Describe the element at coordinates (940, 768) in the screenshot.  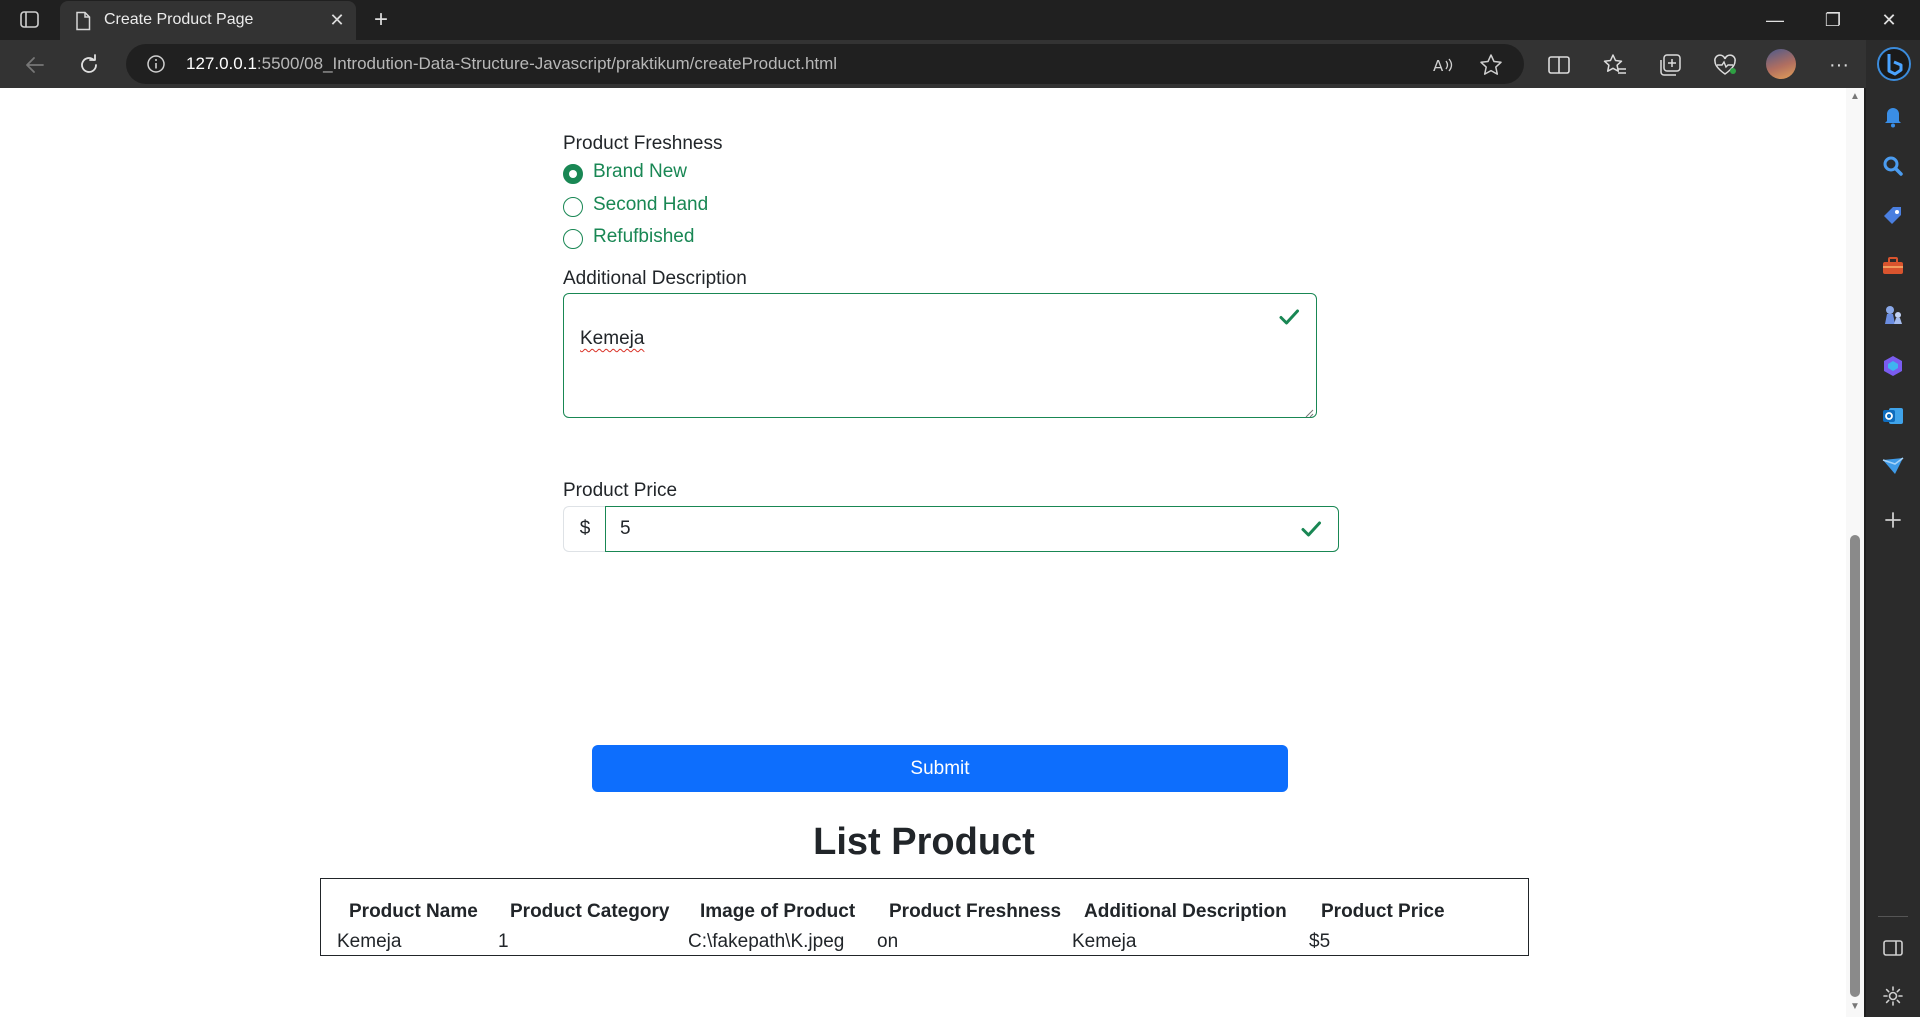
I see `submit-button: Submit` at that location.